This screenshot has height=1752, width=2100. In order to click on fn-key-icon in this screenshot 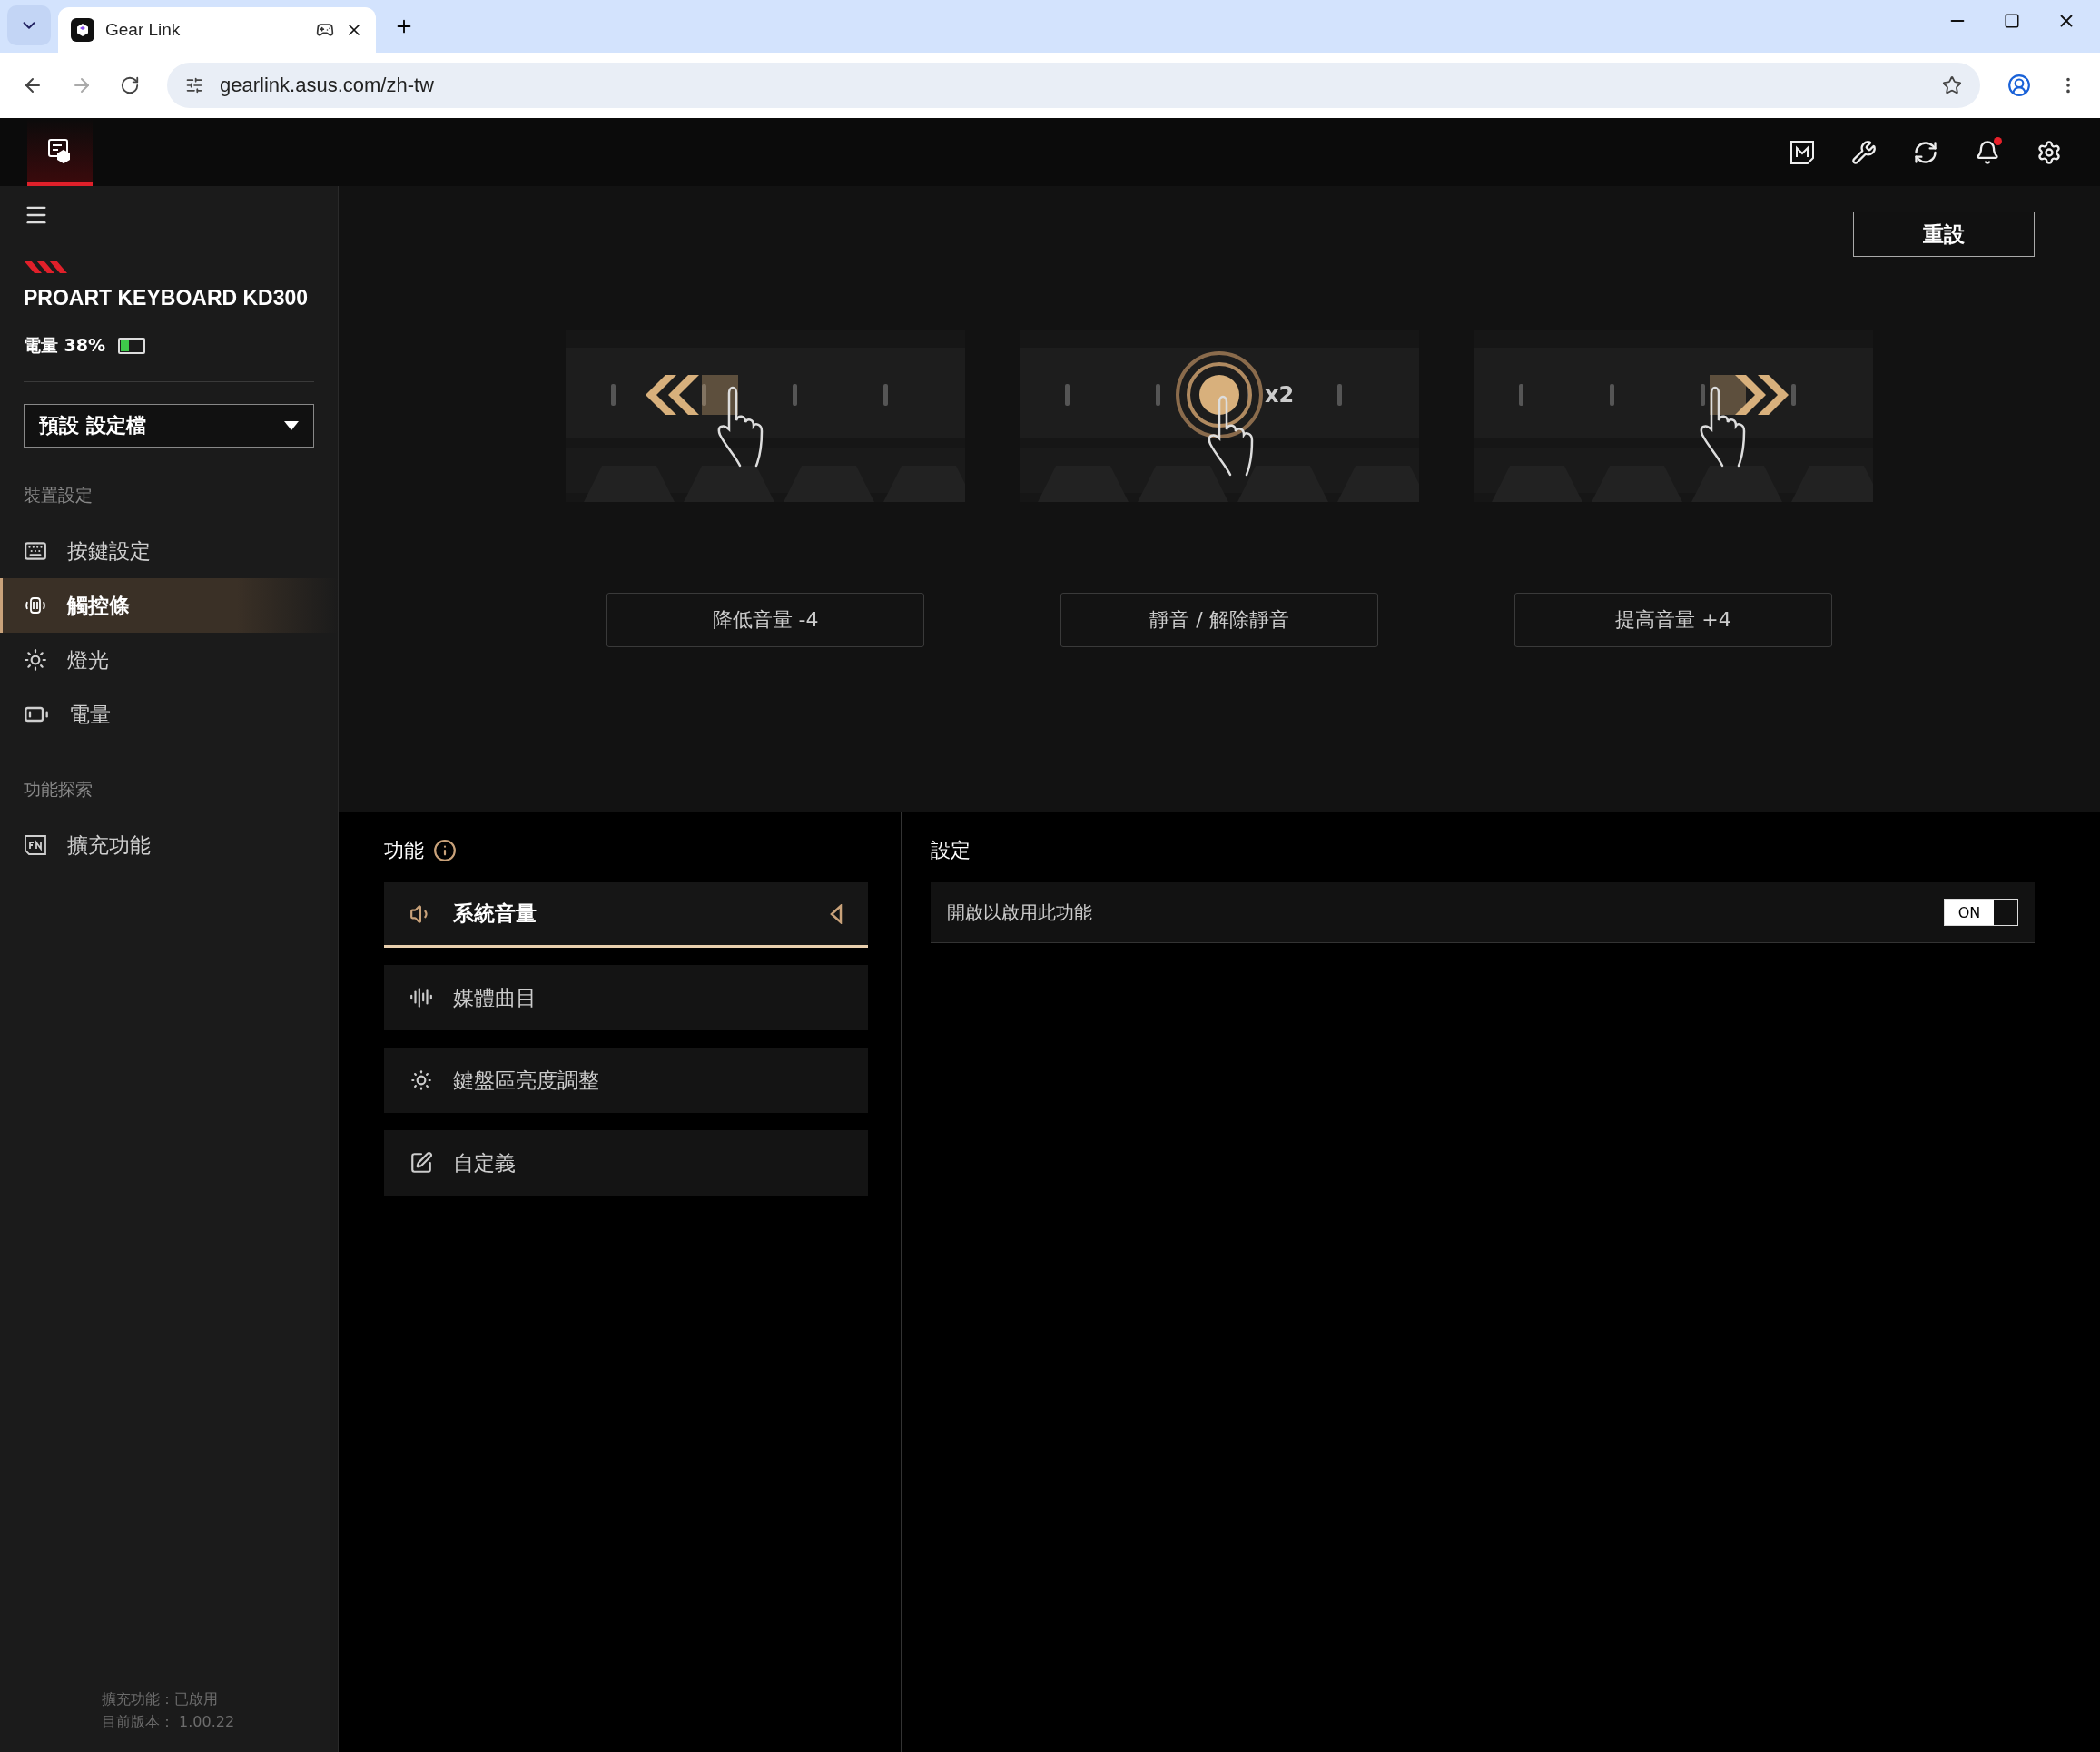, I will do `click(35, 845)`.